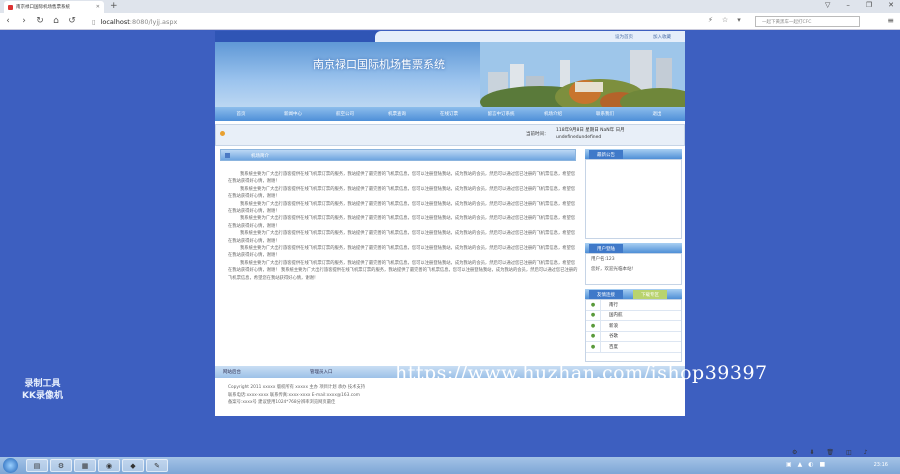 This screenshot has width=900, height=474. I want to click on user-login-header: 用户登陆, so click(633, 248).